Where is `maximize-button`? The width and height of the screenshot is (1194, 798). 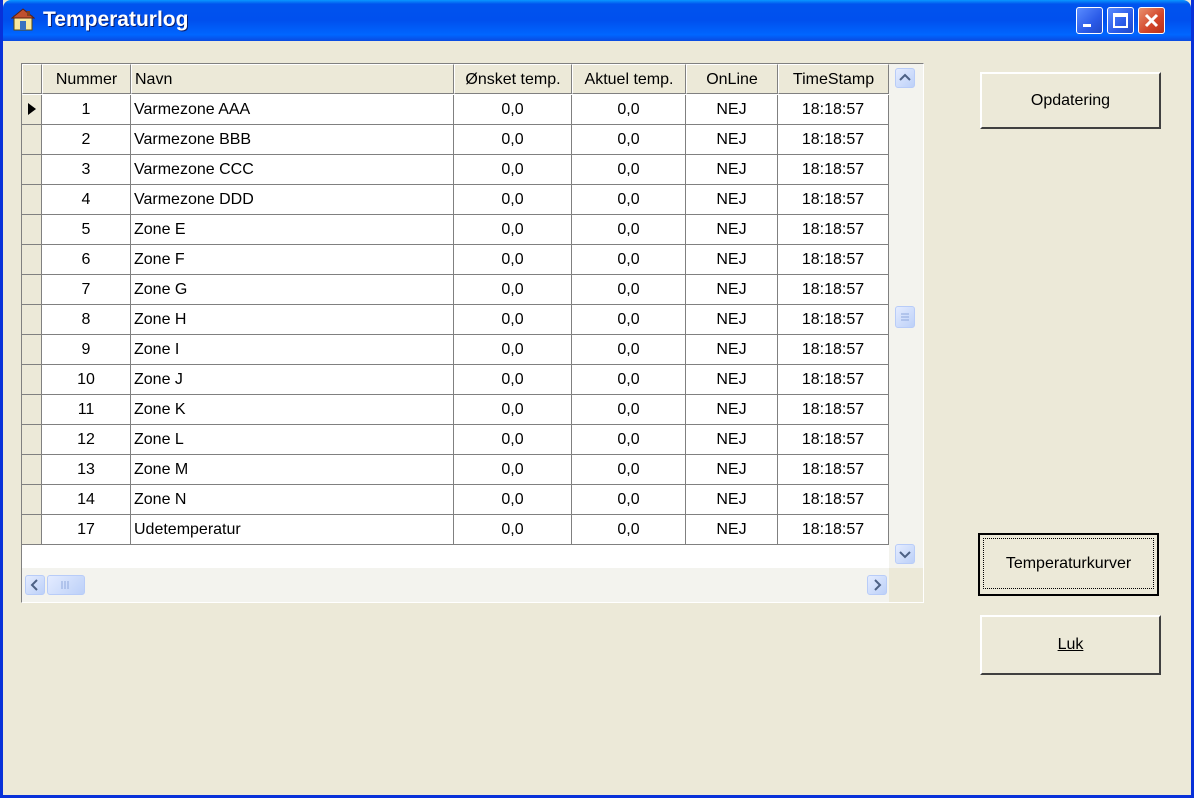 maximize-button is located at coordinates (1120, 20).